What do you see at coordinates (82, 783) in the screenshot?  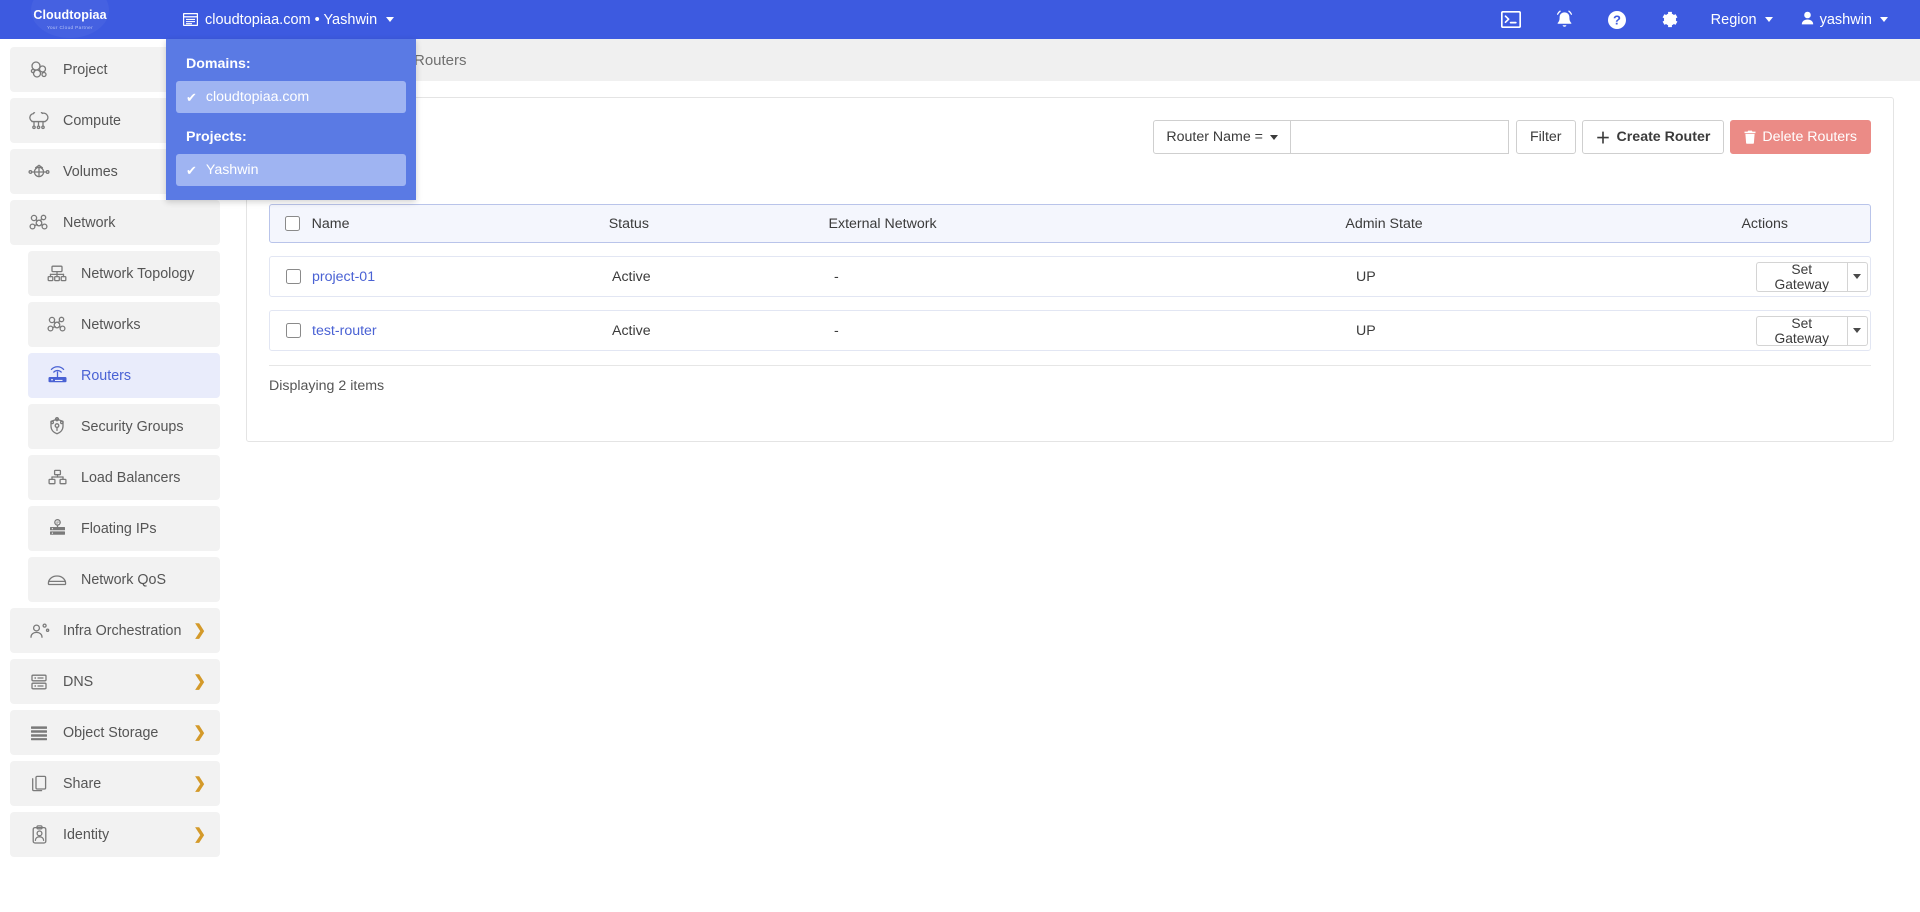 I see `sidebar-item-label: Share` at bounding box center [82, 783].